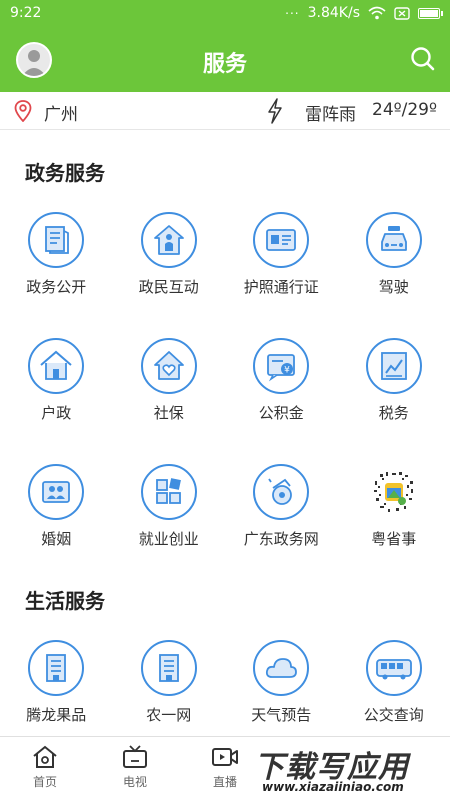  Describe the element at coordinates (275, 111) in the screenshot. I see `thunder-icon` at that location.